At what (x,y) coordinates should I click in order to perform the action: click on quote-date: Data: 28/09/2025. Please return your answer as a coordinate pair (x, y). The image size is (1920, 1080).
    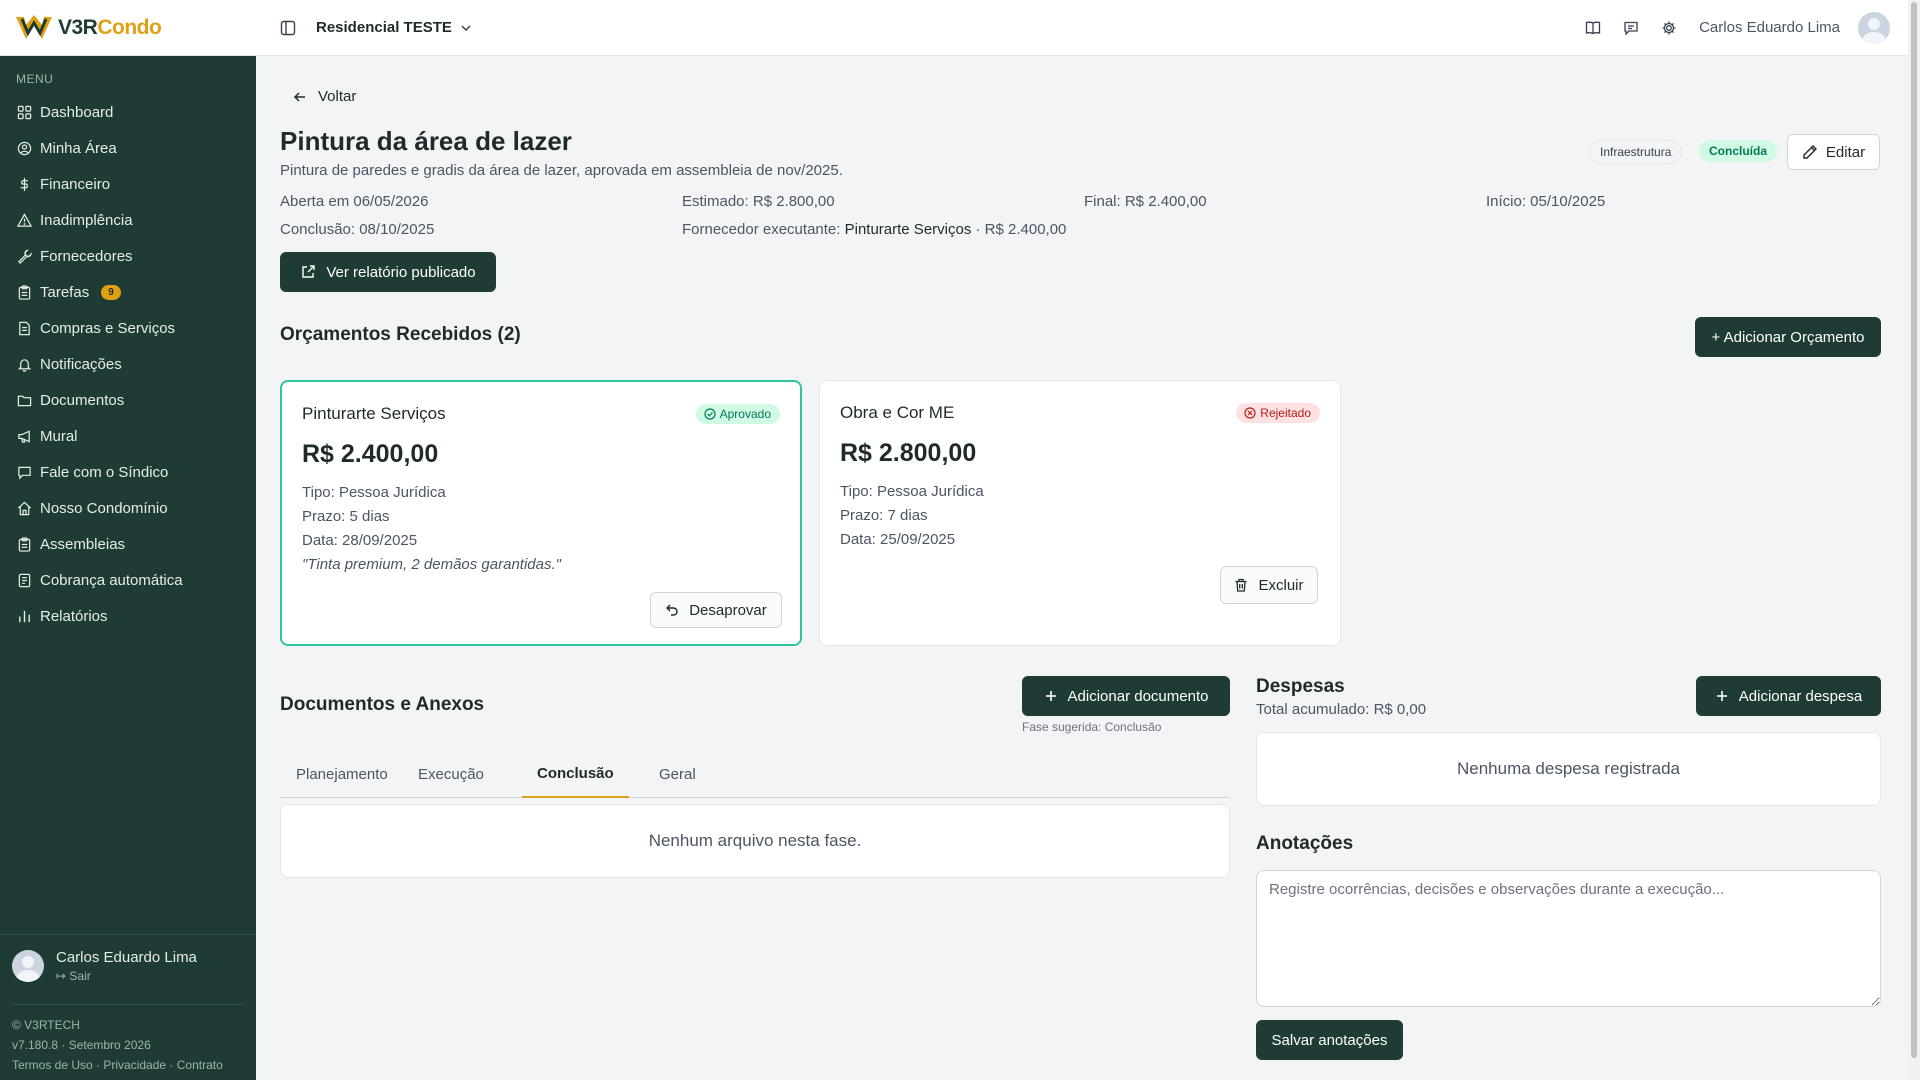
    Looking at the image, I should click on (360, 540).